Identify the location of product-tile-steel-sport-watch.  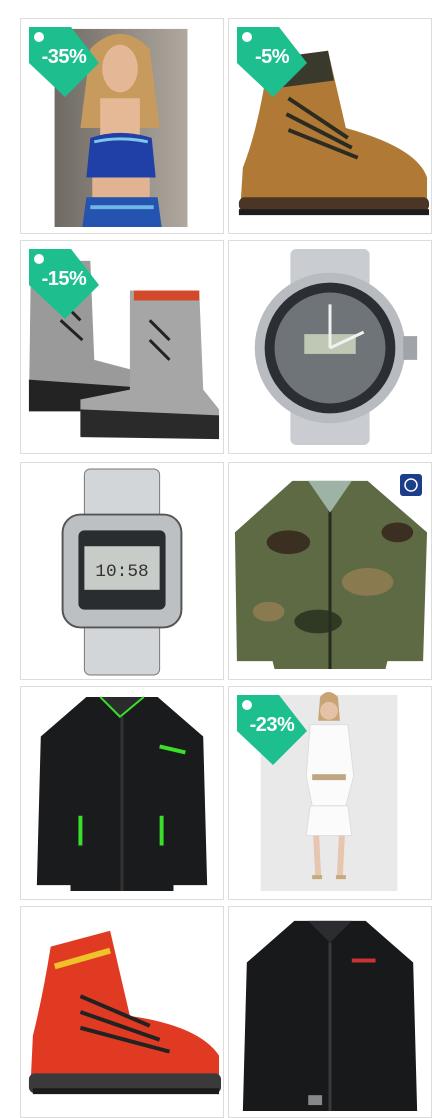
(330, 347).